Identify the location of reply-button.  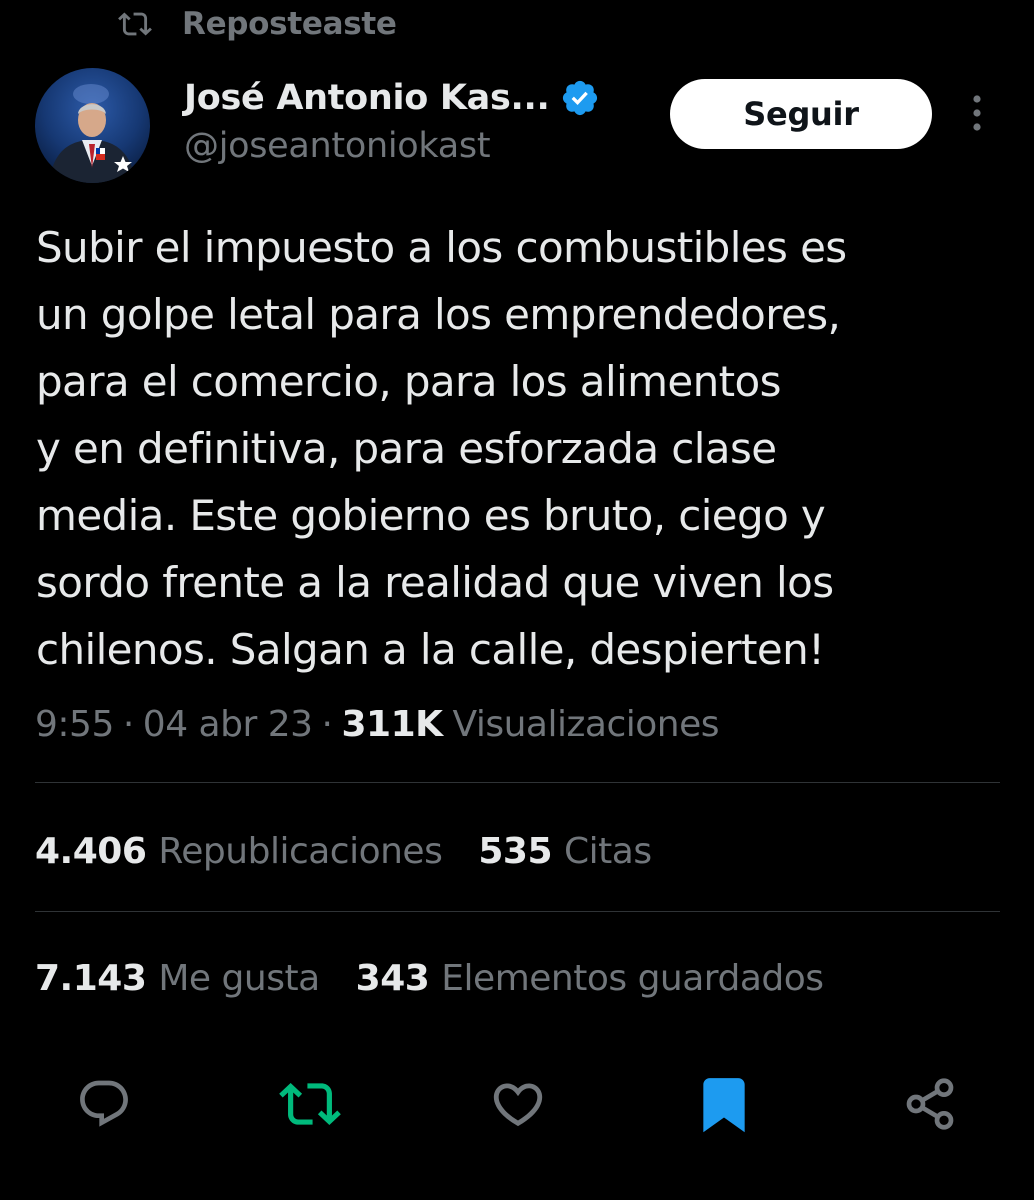
(104, 1106).